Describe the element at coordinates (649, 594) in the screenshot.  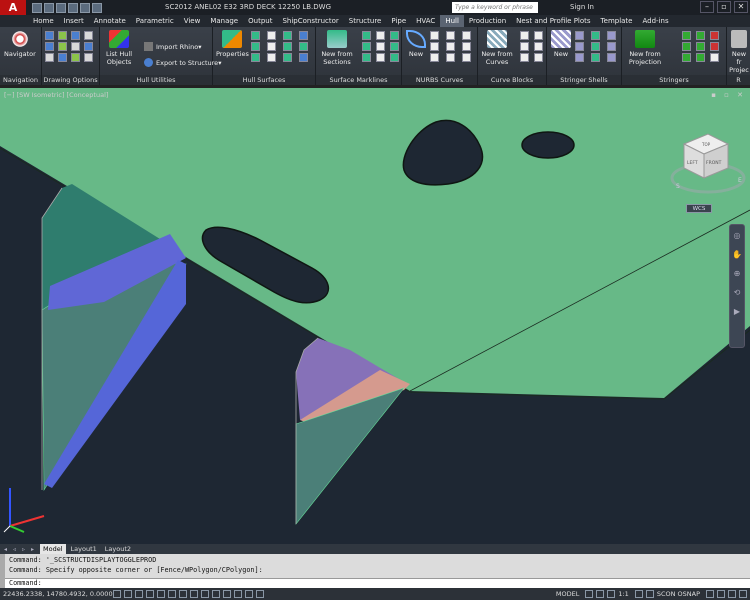
I see `auto-scale-icon` at that location.